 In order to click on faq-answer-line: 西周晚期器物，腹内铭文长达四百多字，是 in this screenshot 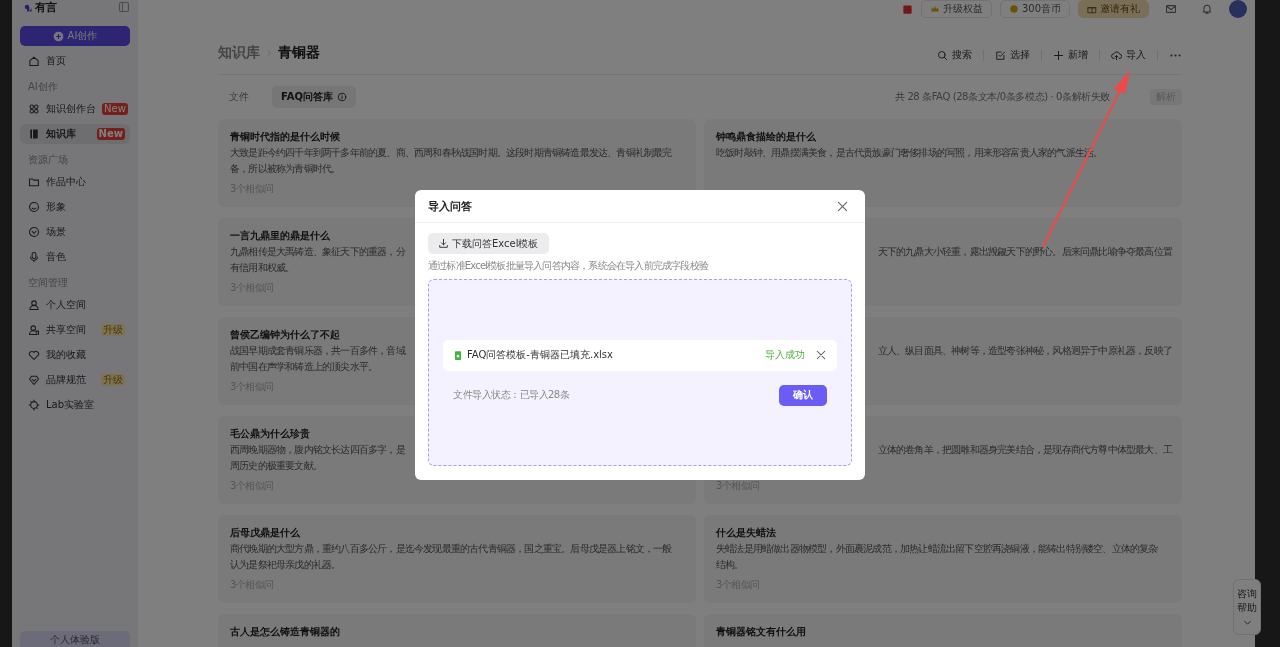, I will do `click(317, 450)`.